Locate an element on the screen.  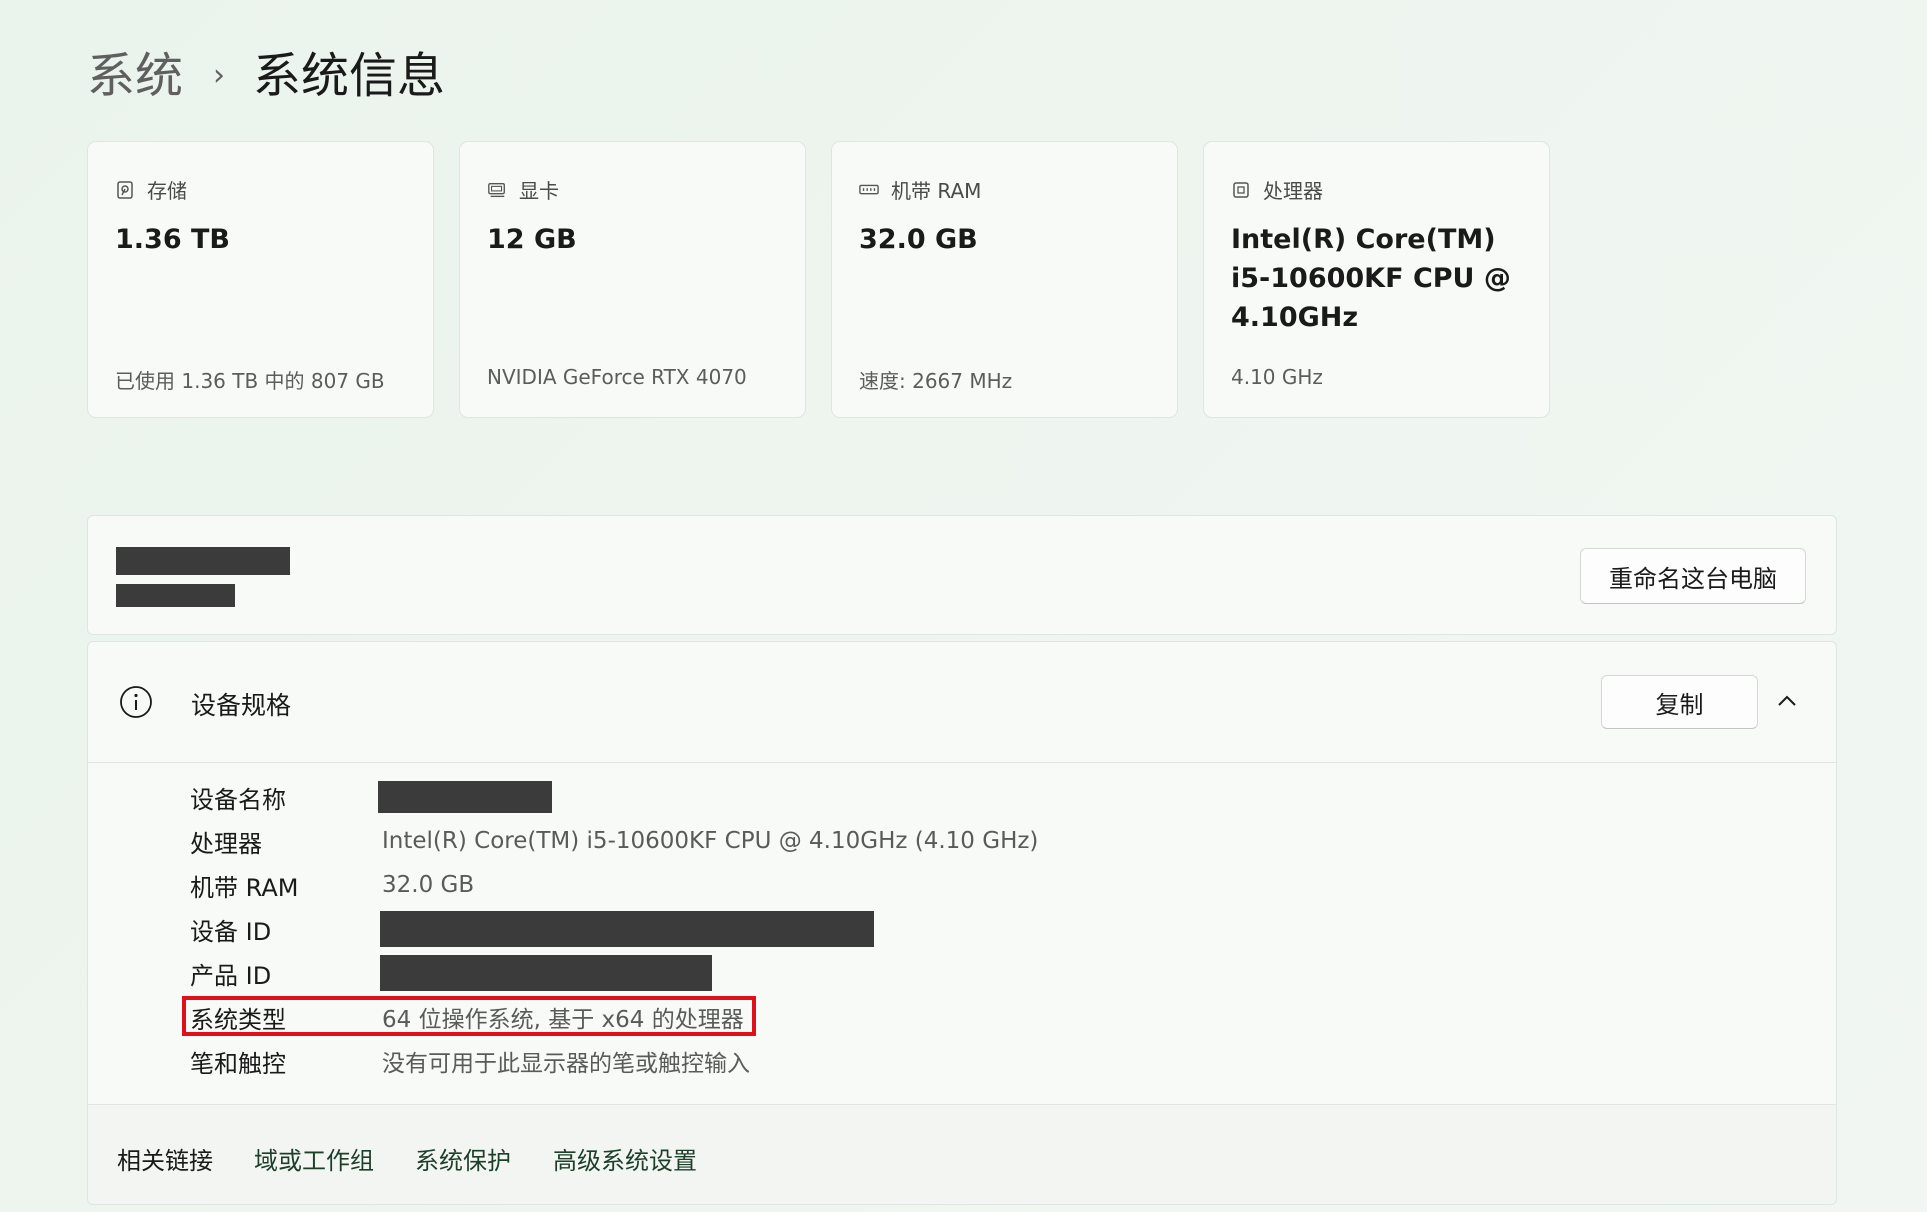
breadcrumb: 系统 › 系统信息 is located at coordinates (266, 76).